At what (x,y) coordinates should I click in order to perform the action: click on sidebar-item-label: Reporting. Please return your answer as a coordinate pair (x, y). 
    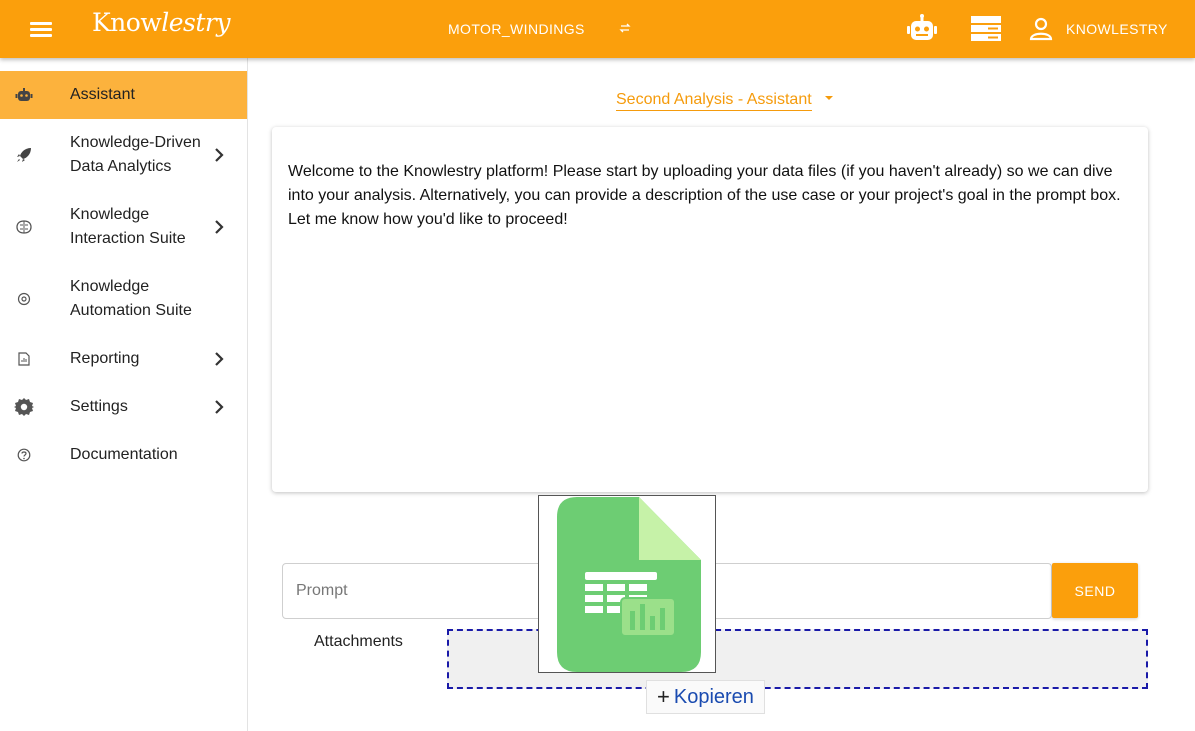
    Looking at the image, I should click on (105, 358).